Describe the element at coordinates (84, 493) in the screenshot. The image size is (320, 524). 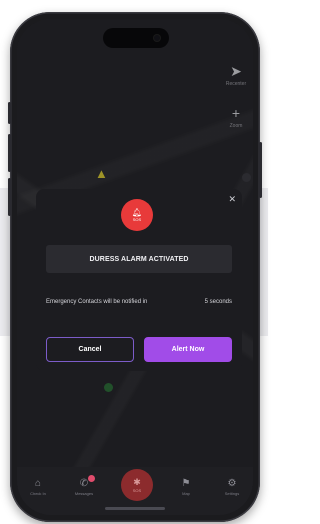
I see `tab-label: Messages` at that location.